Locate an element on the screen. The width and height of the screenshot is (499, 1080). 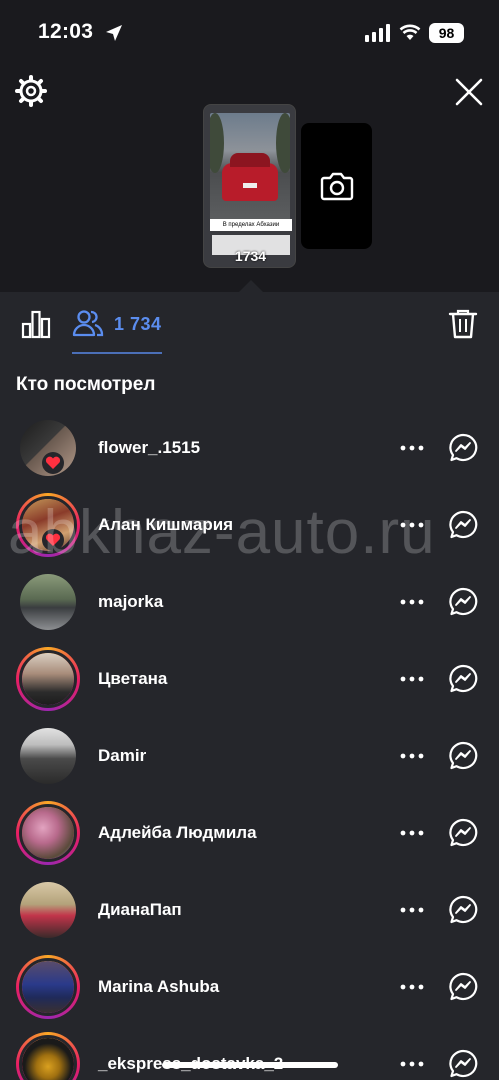
list-item: Marina Ashuba is located at coordinates (249, 987).